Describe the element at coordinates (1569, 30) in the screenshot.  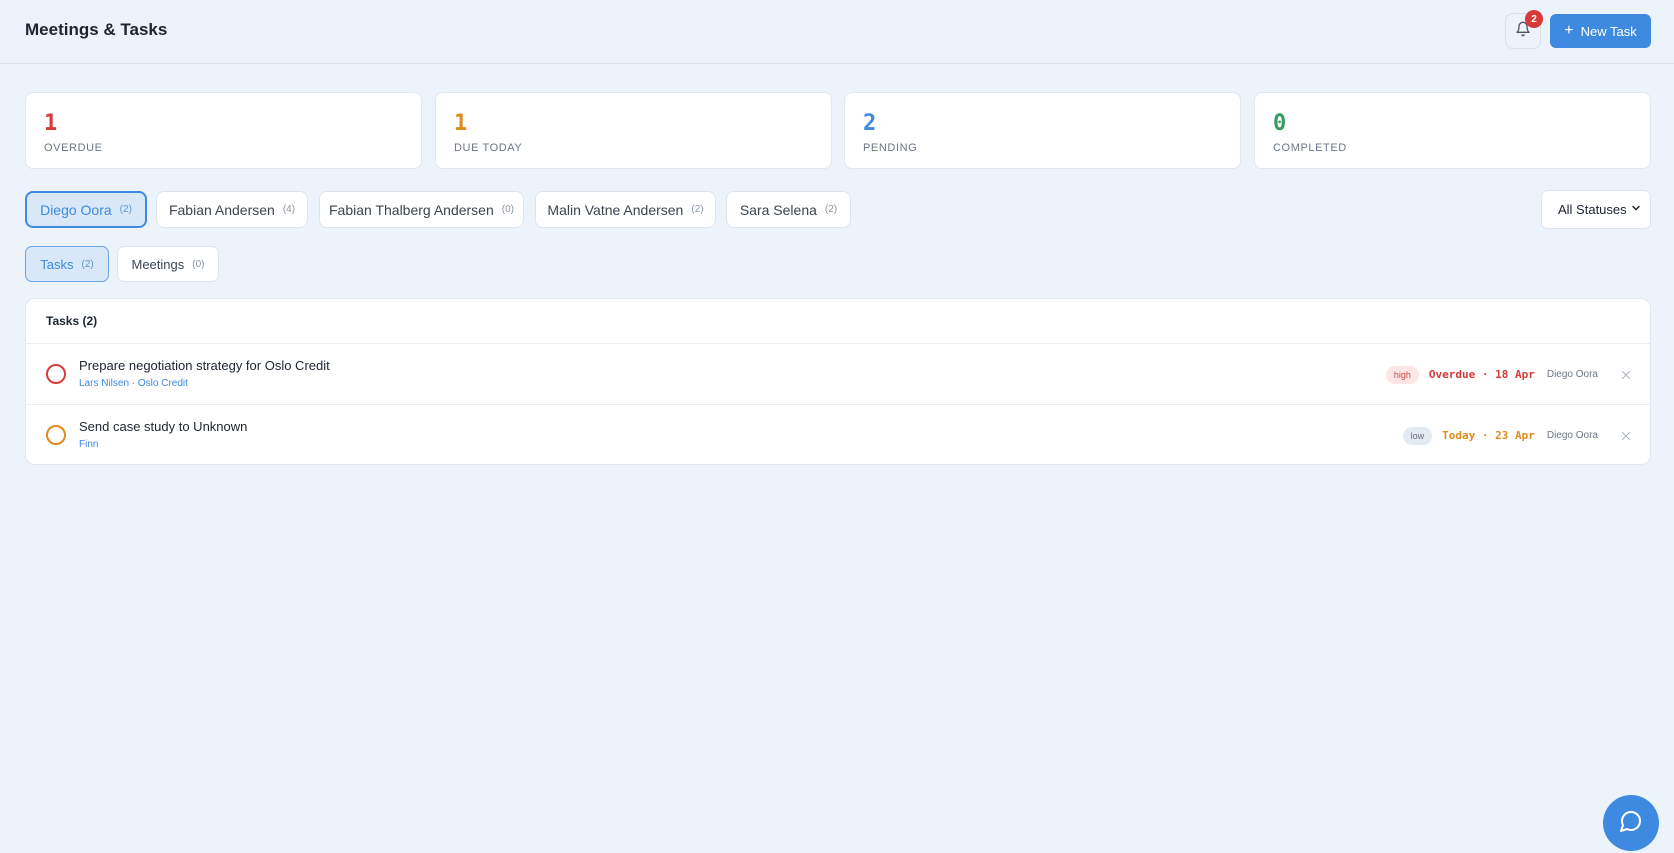
I see `plus-icon: +` at that location.